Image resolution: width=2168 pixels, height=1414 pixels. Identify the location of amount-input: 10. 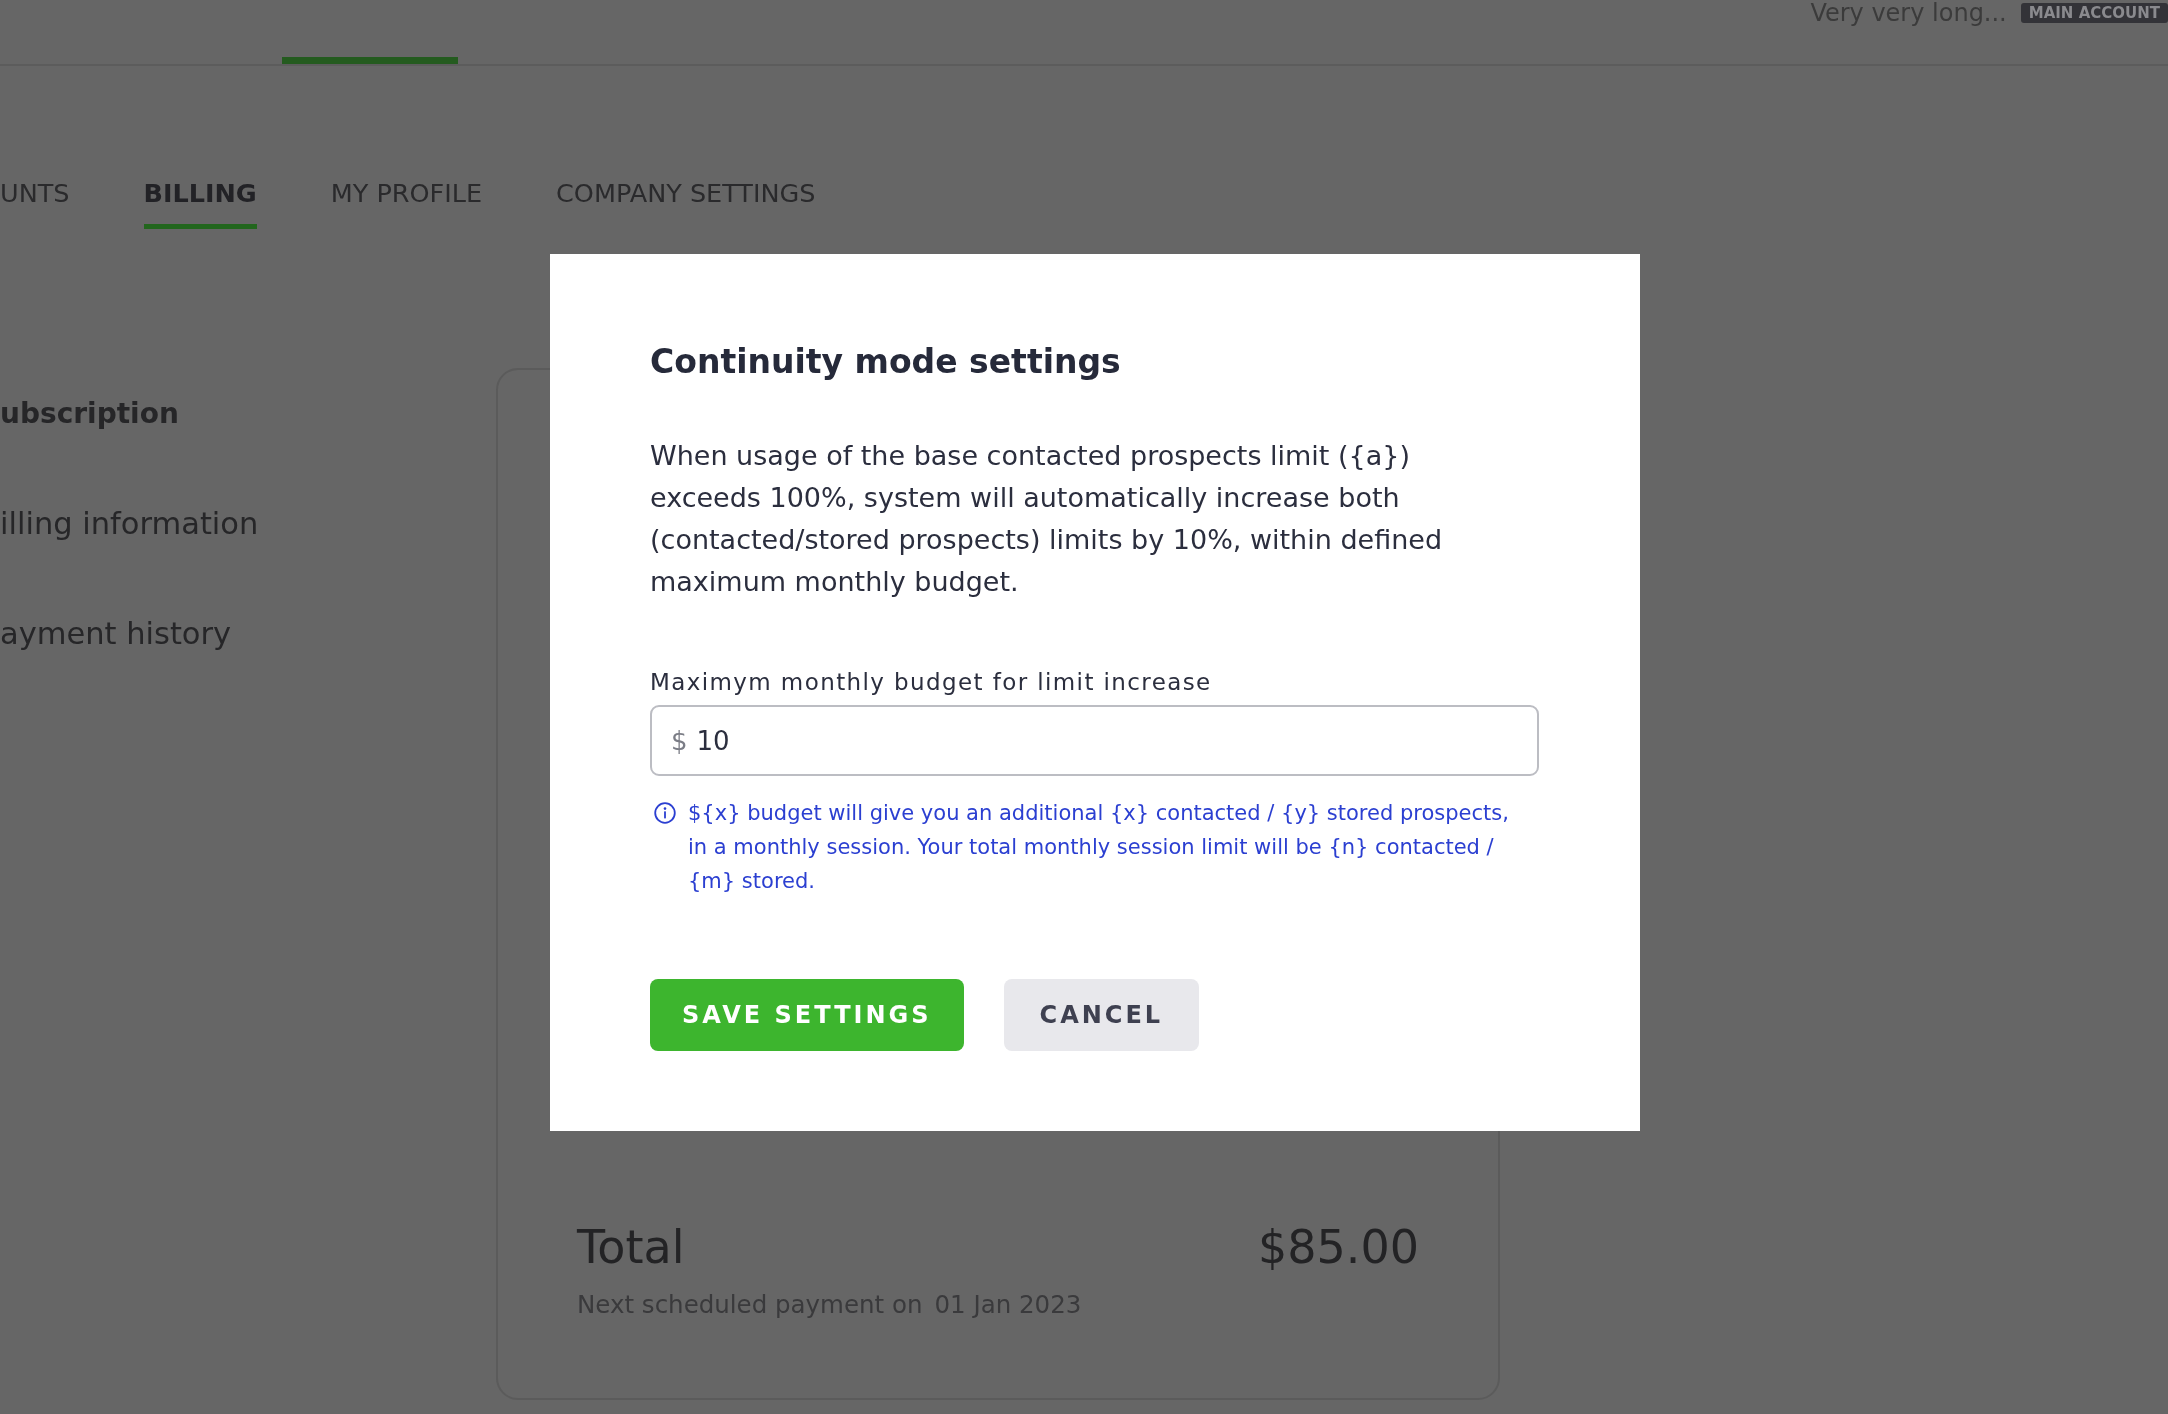
(1107, 740).